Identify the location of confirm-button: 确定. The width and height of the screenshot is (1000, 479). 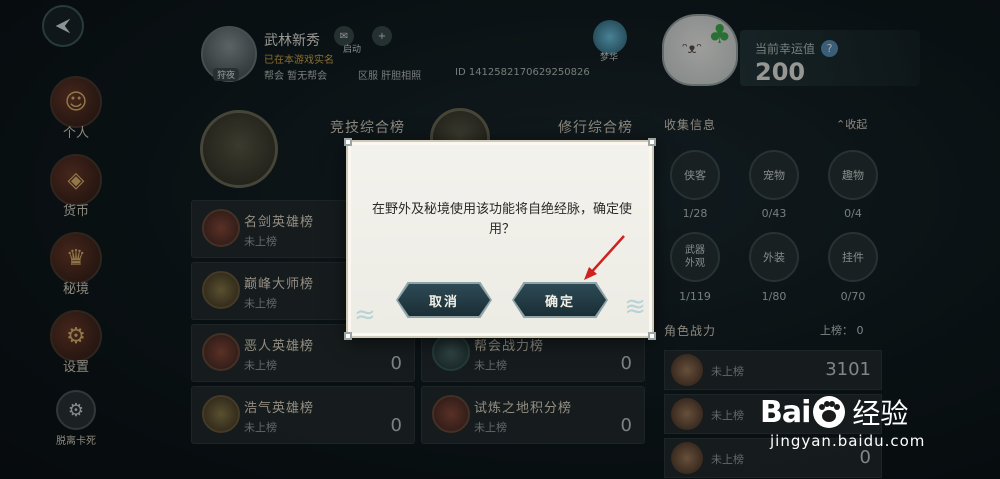
(560, 300).